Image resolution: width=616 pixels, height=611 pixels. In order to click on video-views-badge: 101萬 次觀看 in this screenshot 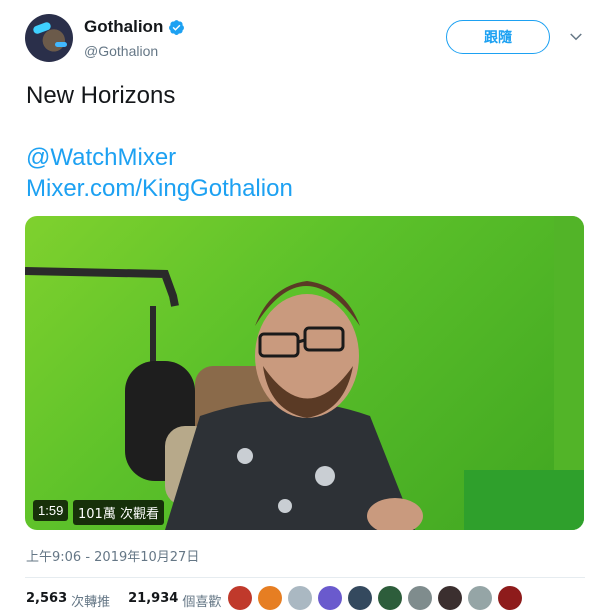, I will do `click(118, 512)`.